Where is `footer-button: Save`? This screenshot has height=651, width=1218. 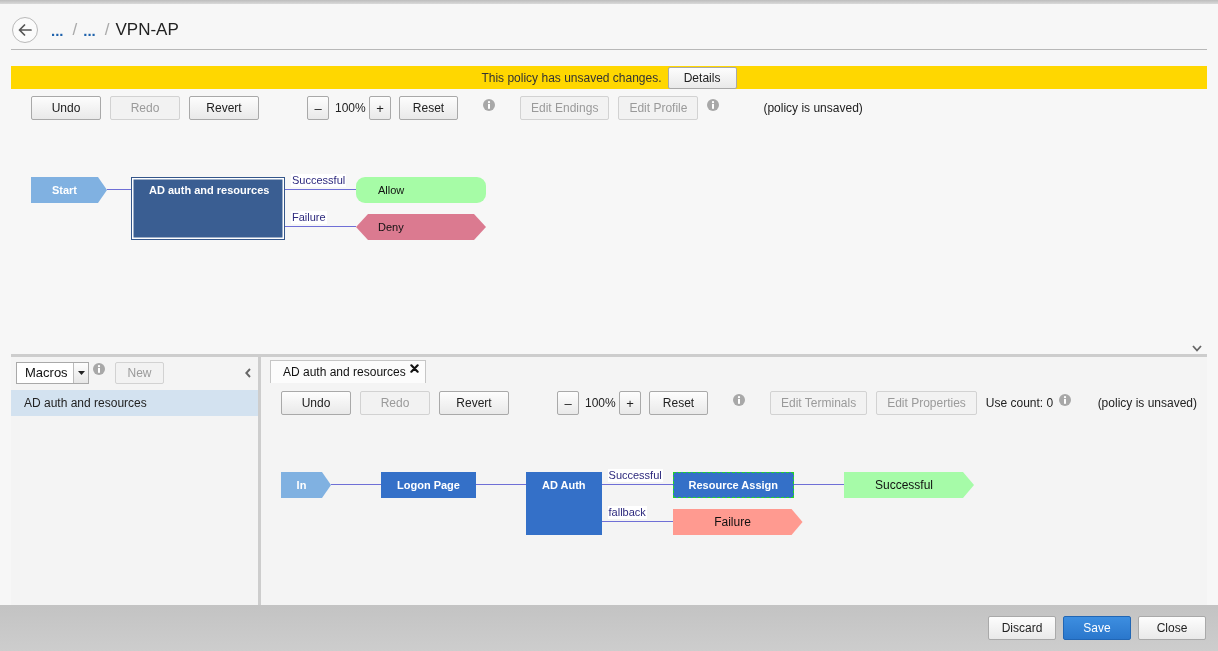
footer-button: Save is located at coordinates (1097, 628).